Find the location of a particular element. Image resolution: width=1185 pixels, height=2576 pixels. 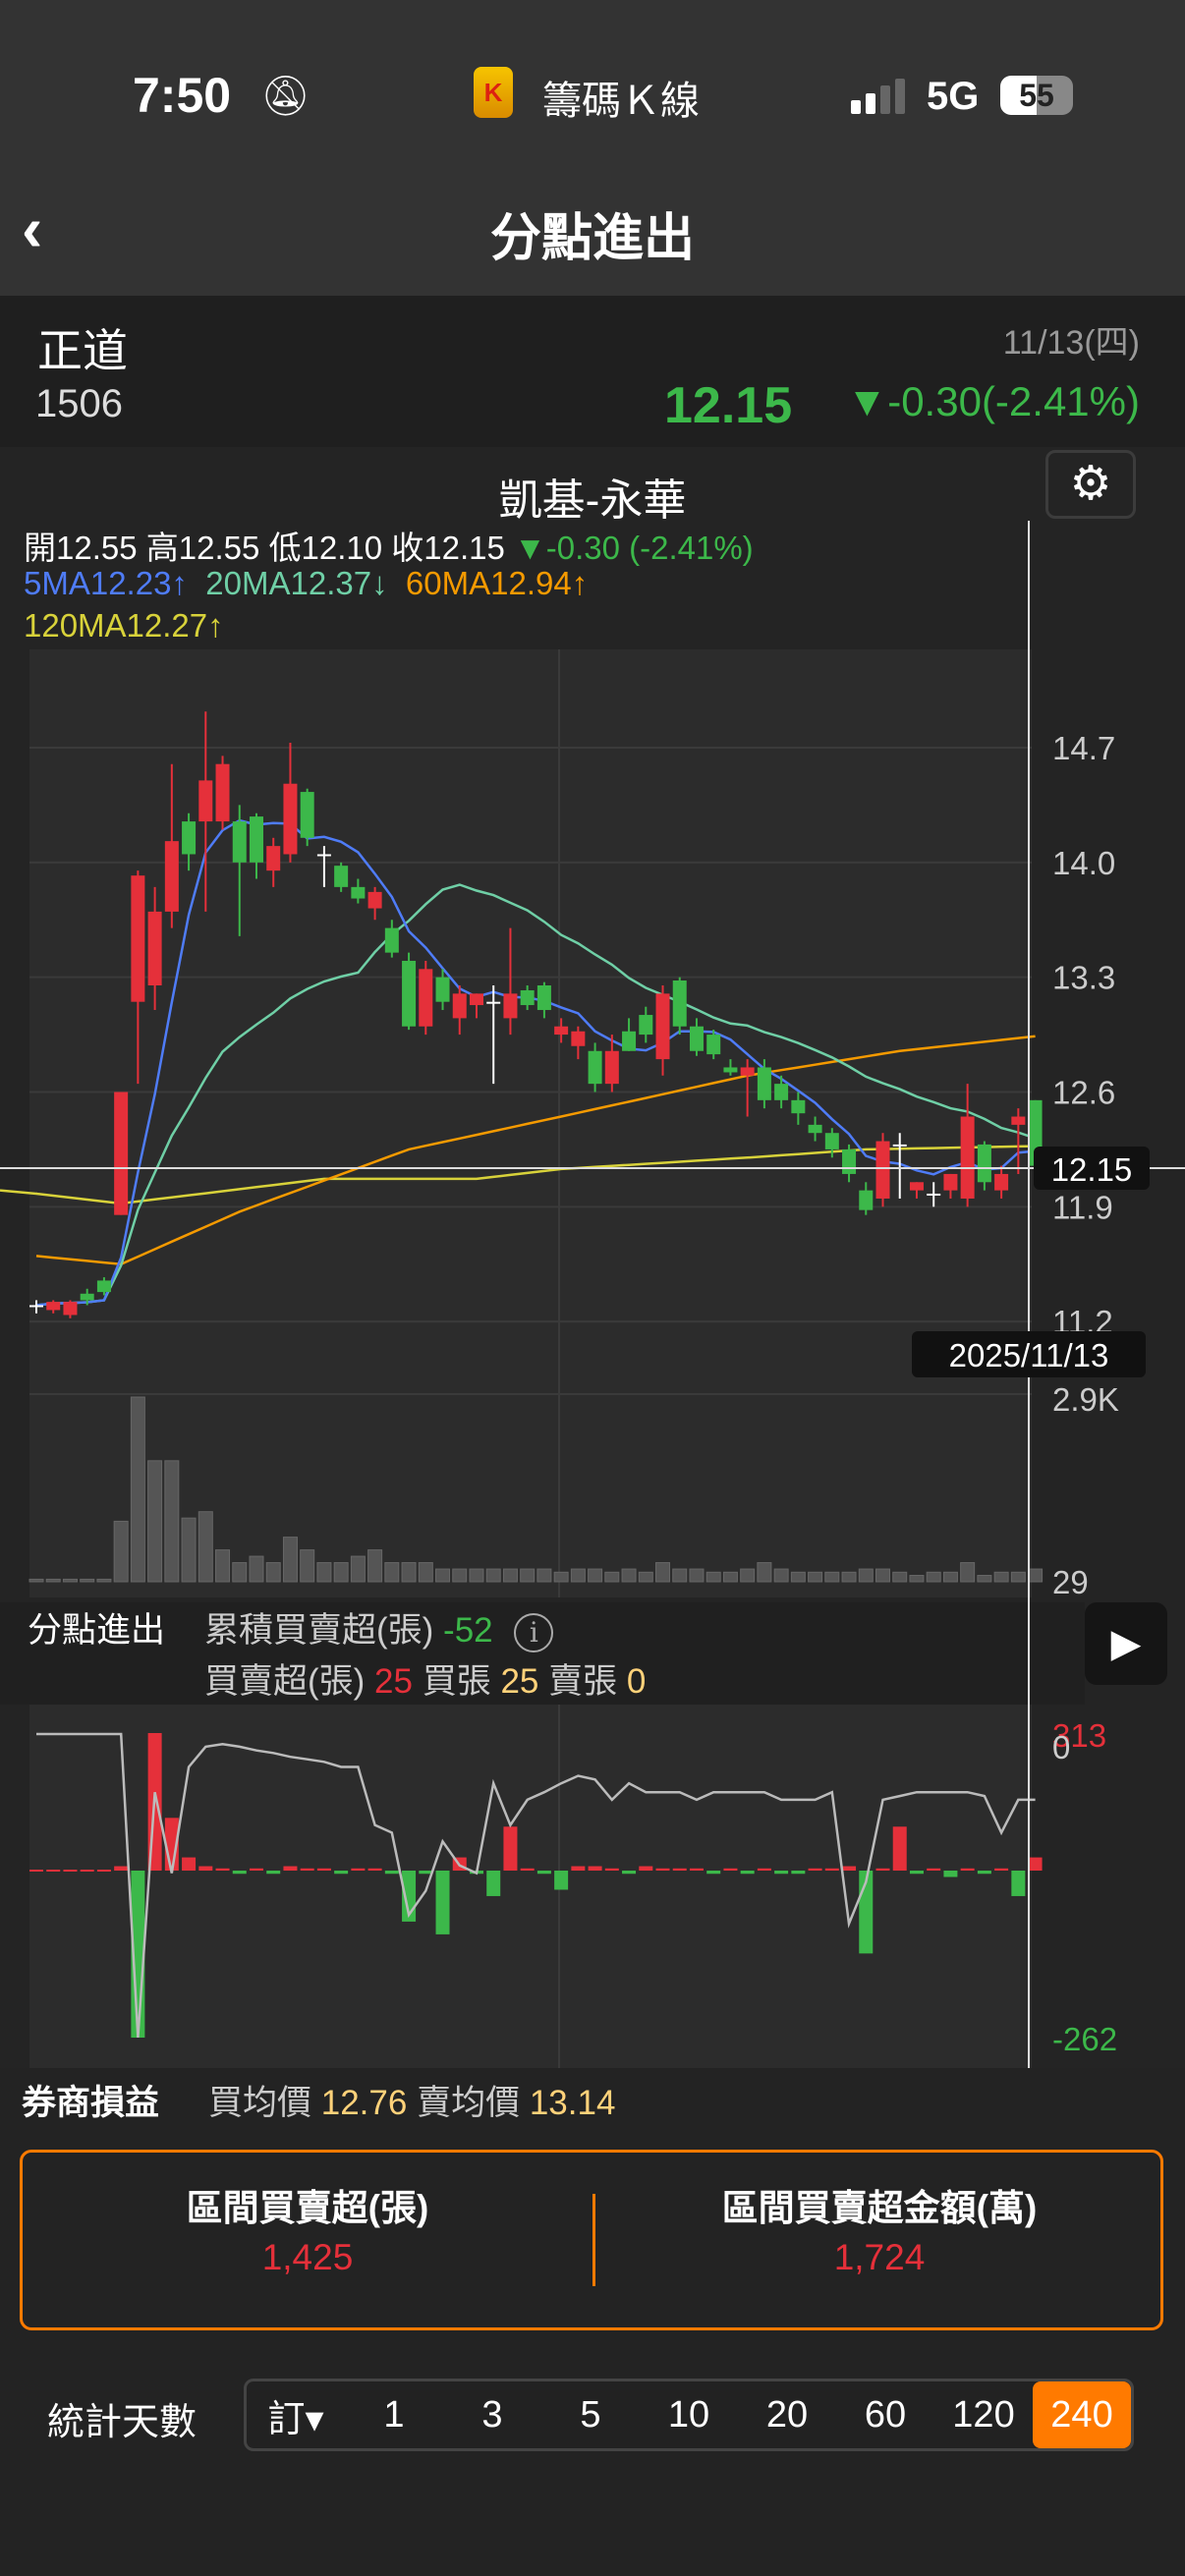

info-icon: i is located at coordinates (534, 1632).